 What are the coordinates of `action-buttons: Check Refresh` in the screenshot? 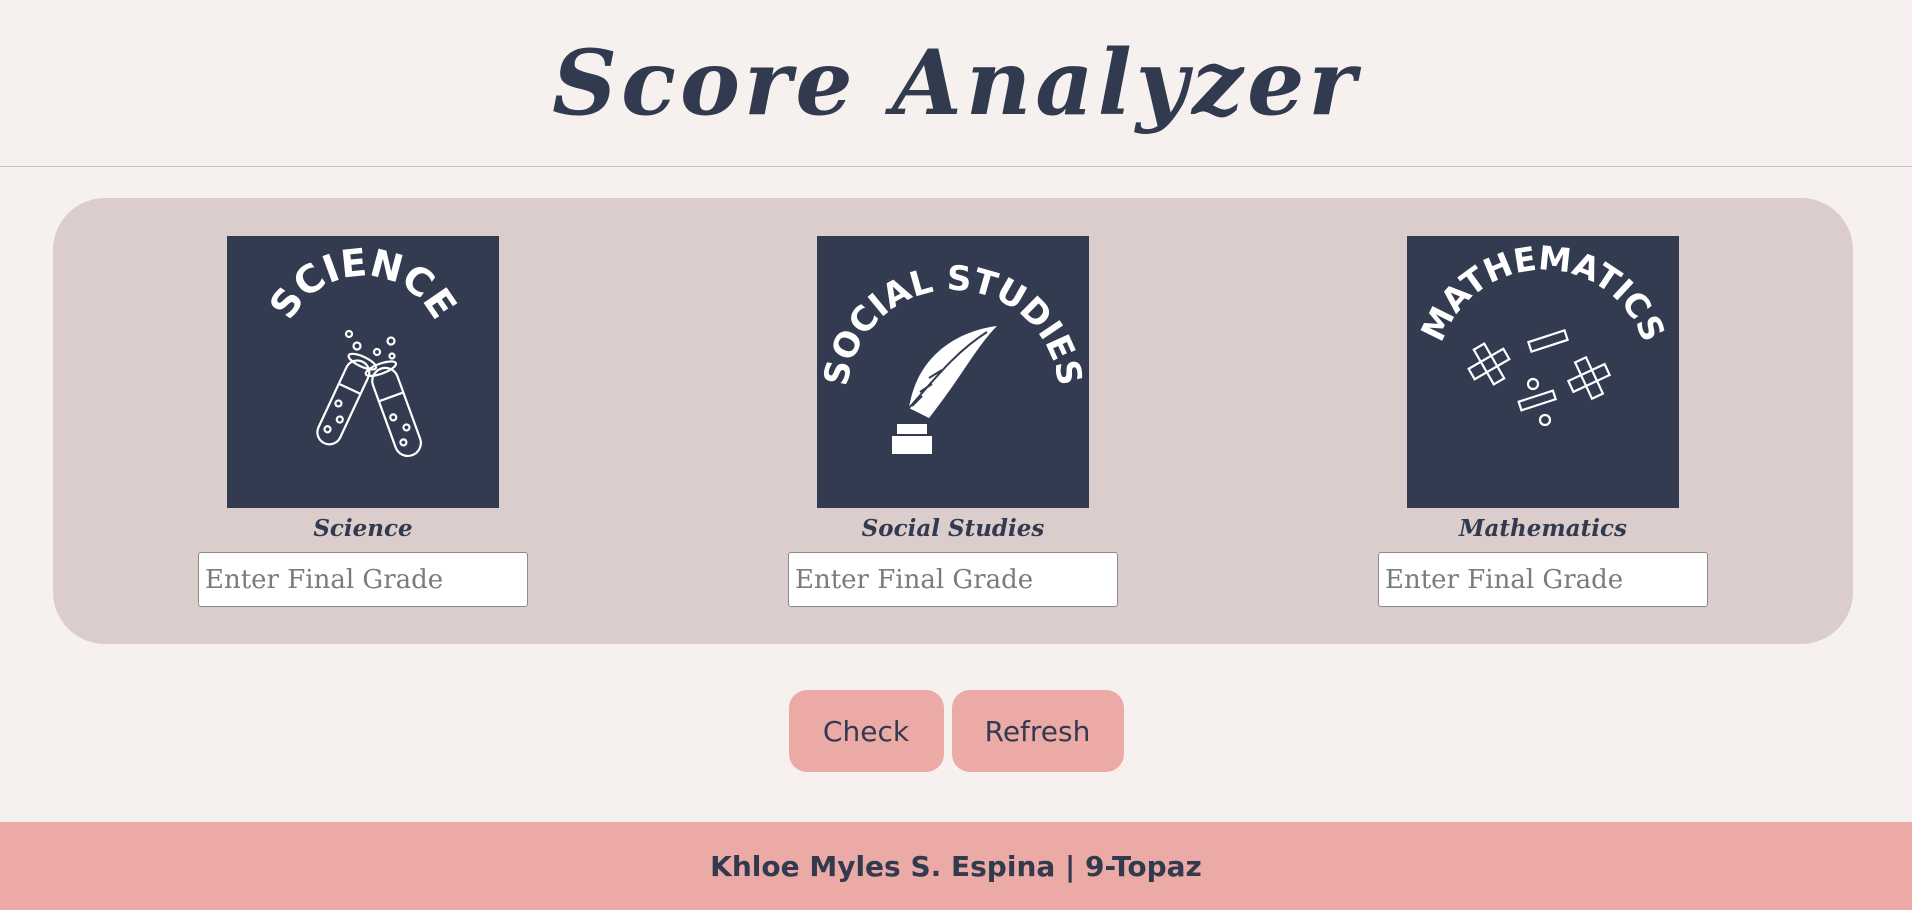 It's located at (956, 731).